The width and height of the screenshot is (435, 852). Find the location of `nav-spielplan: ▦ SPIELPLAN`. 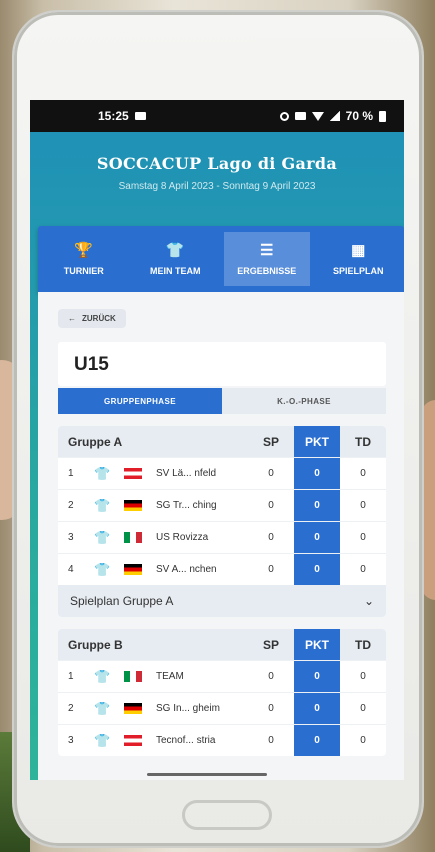

nav-spielplan: ▦ SPIELPLAN is located at coordinates (358, 259).